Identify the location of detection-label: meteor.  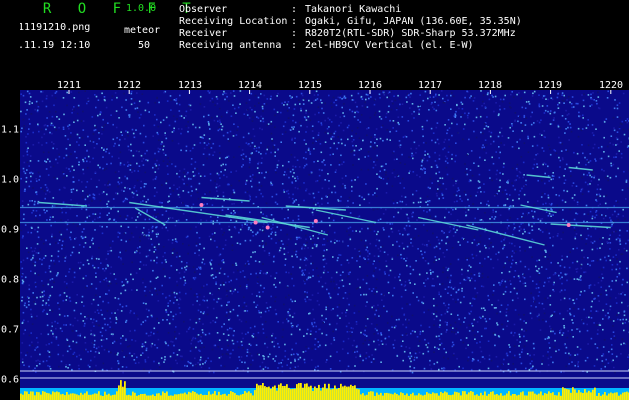
(142, 30).